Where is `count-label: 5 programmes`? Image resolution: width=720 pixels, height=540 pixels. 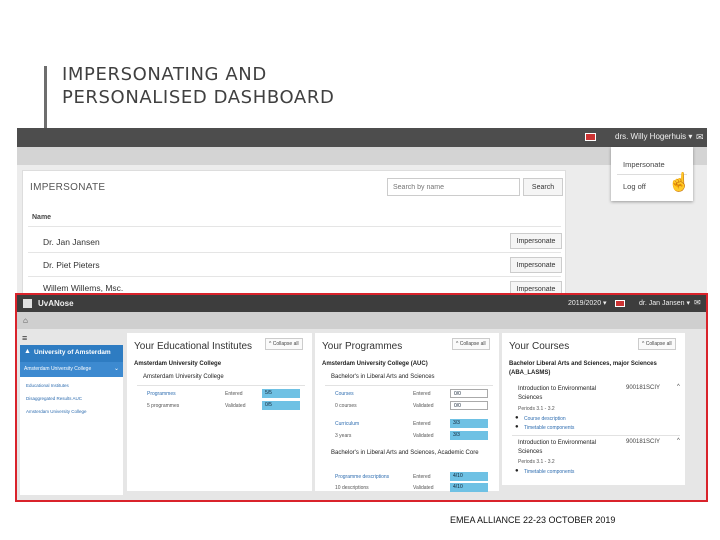
count-label: 5 programmes is located at coordinates (163, 406).